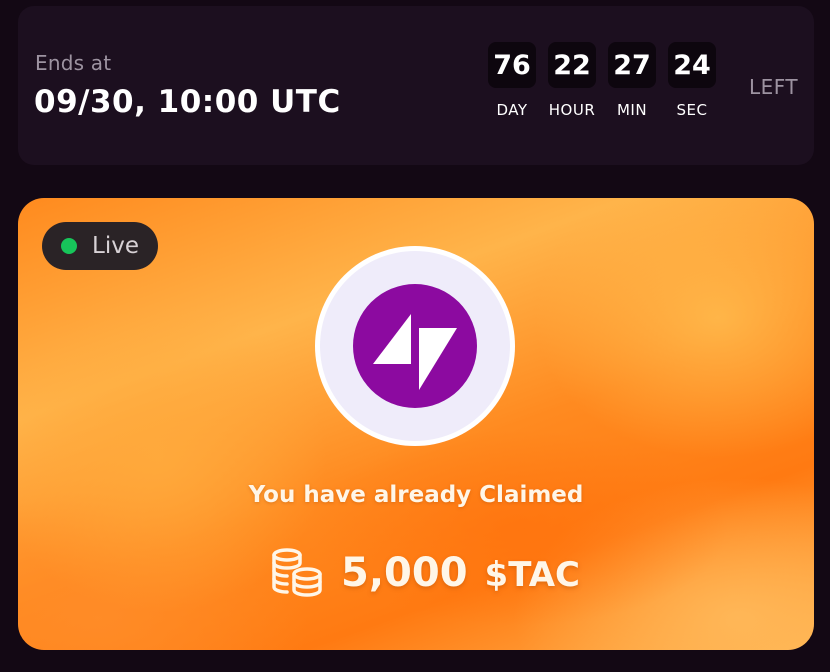  Describe the element at coordinates (187, 102) in the screenshot. I see `ends-at-value: 09/30, 10:00 UTC` at that location.